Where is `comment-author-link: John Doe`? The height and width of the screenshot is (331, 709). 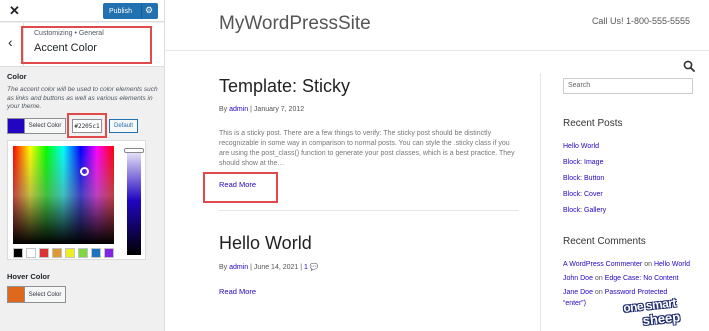
comment-author-link: John Doe is located at coordinates (578, 278).